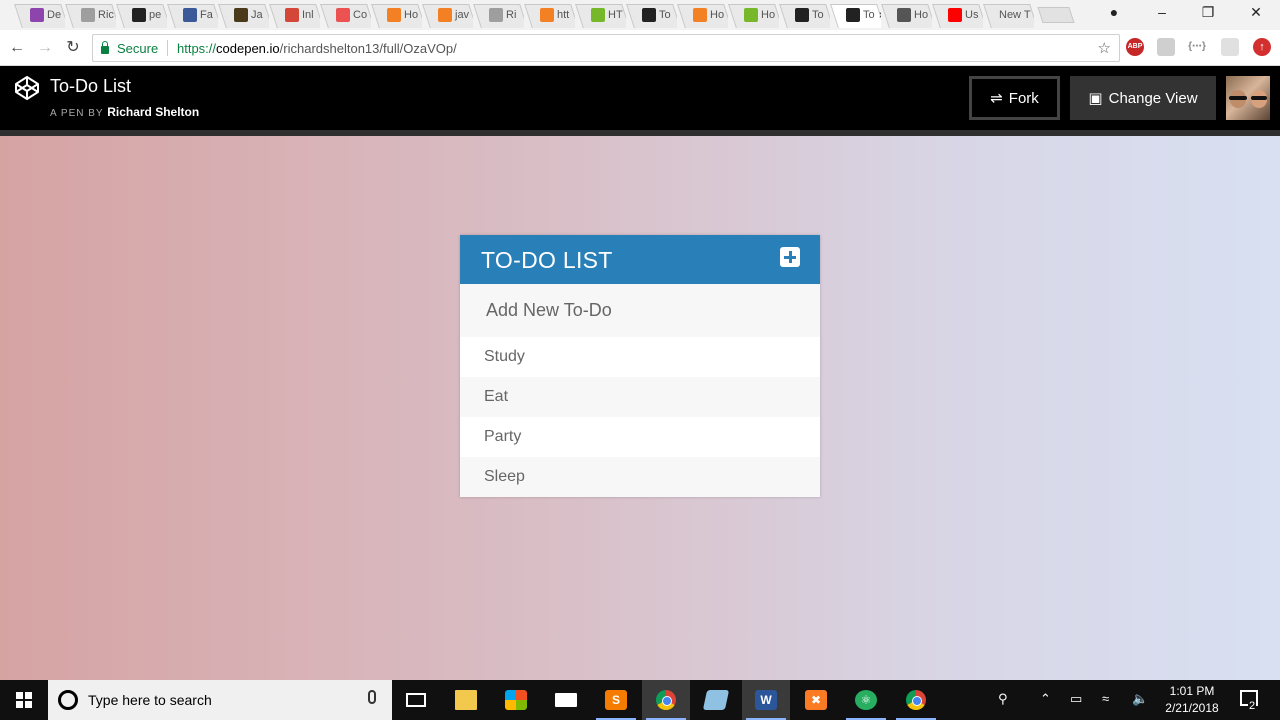  What do you see at coordinates (243, 15) in the screenshot?
I see `browser-tab: Ja` at bounding box center [243, 15].